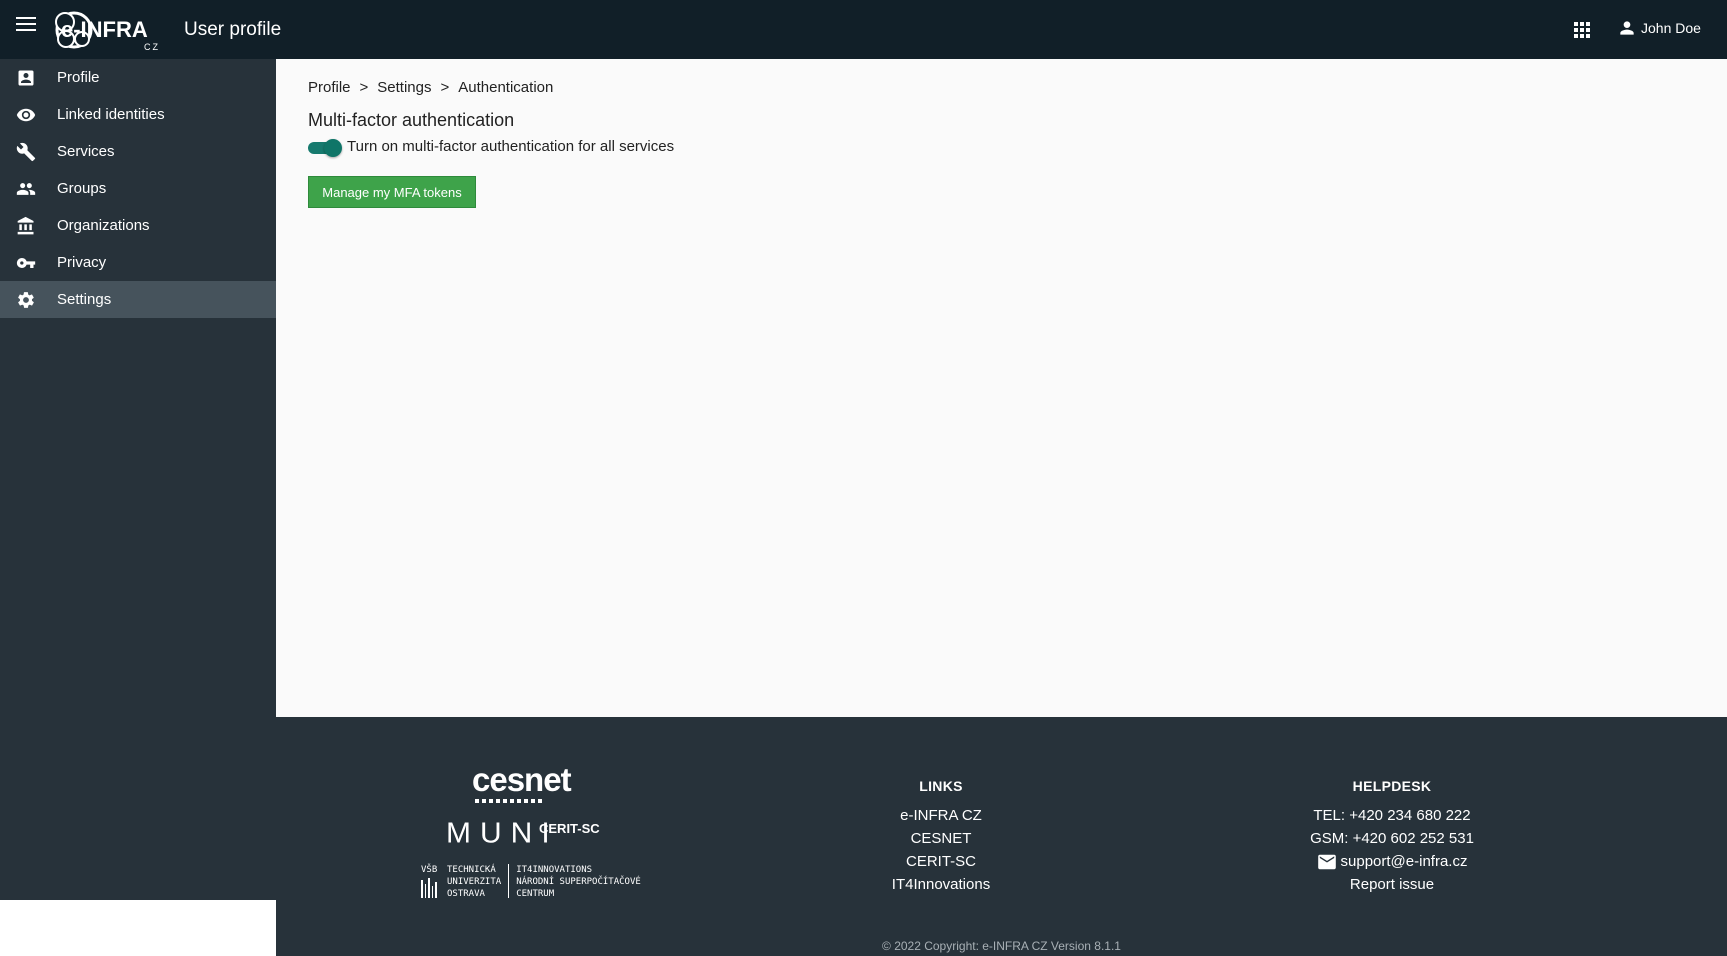  What do you see at coordinates (26, 263) in the screenshot?
I see `key-icon` at bounding box center [26, 263].